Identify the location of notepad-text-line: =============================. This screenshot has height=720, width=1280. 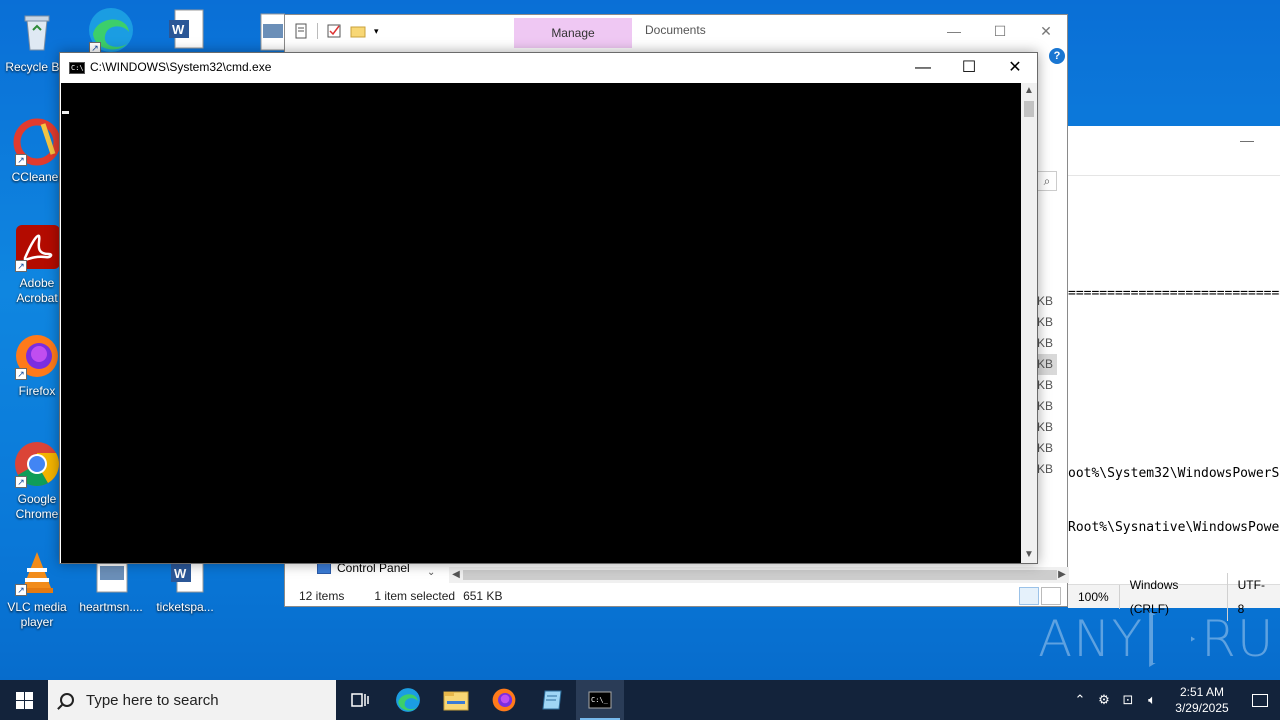
(1174, 293).